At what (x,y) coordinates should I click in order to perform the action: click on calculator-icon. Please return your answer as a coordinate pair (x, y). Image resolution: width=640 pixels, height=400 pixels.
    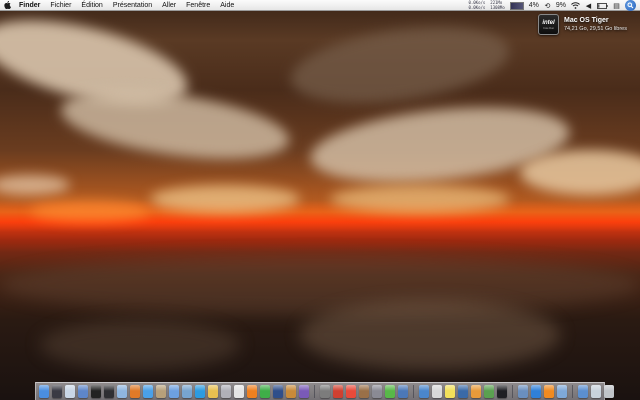
    Looking at the image, I should click on (325, 391).